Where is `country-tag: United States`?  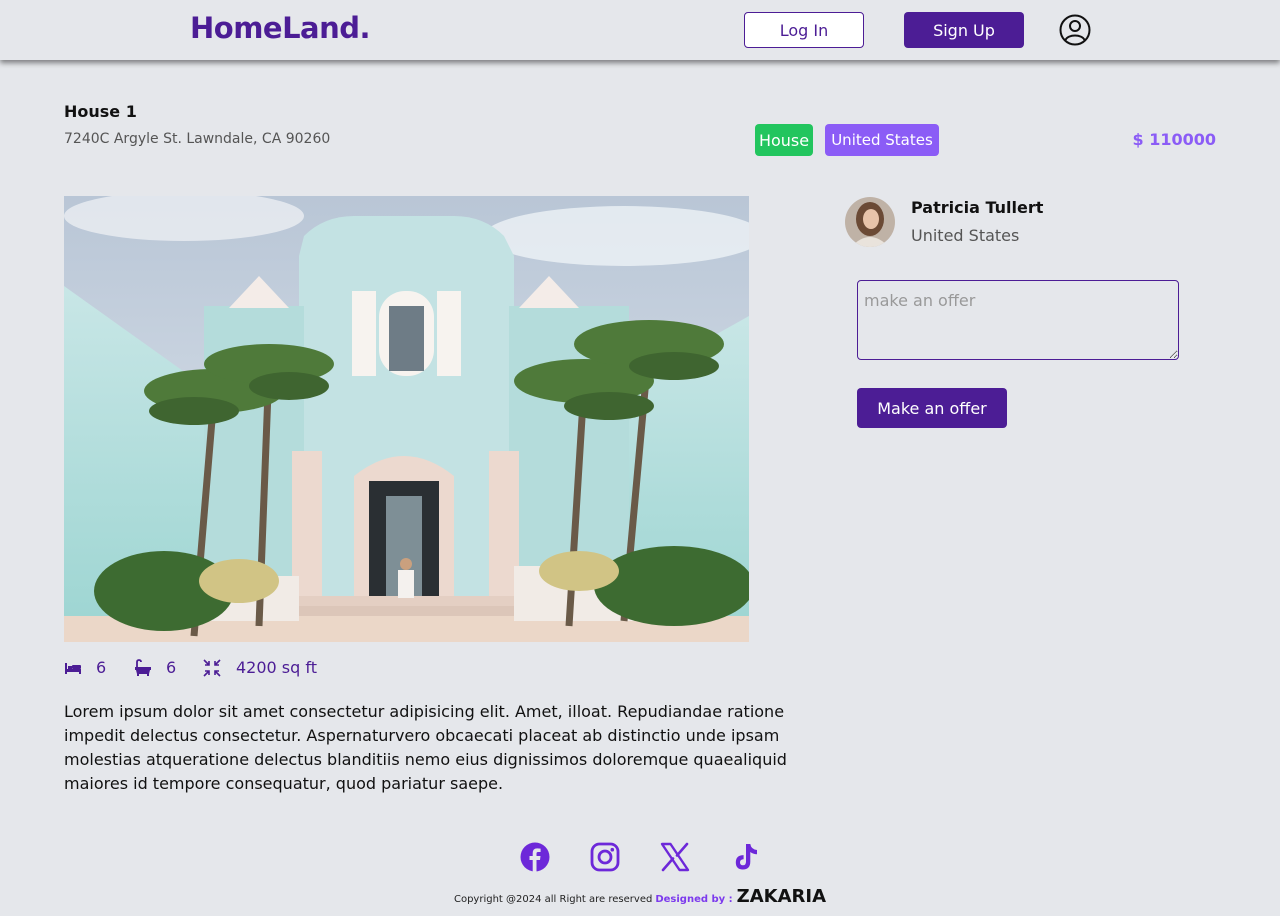 country-tag: United States is located at coordinates (882, 140).